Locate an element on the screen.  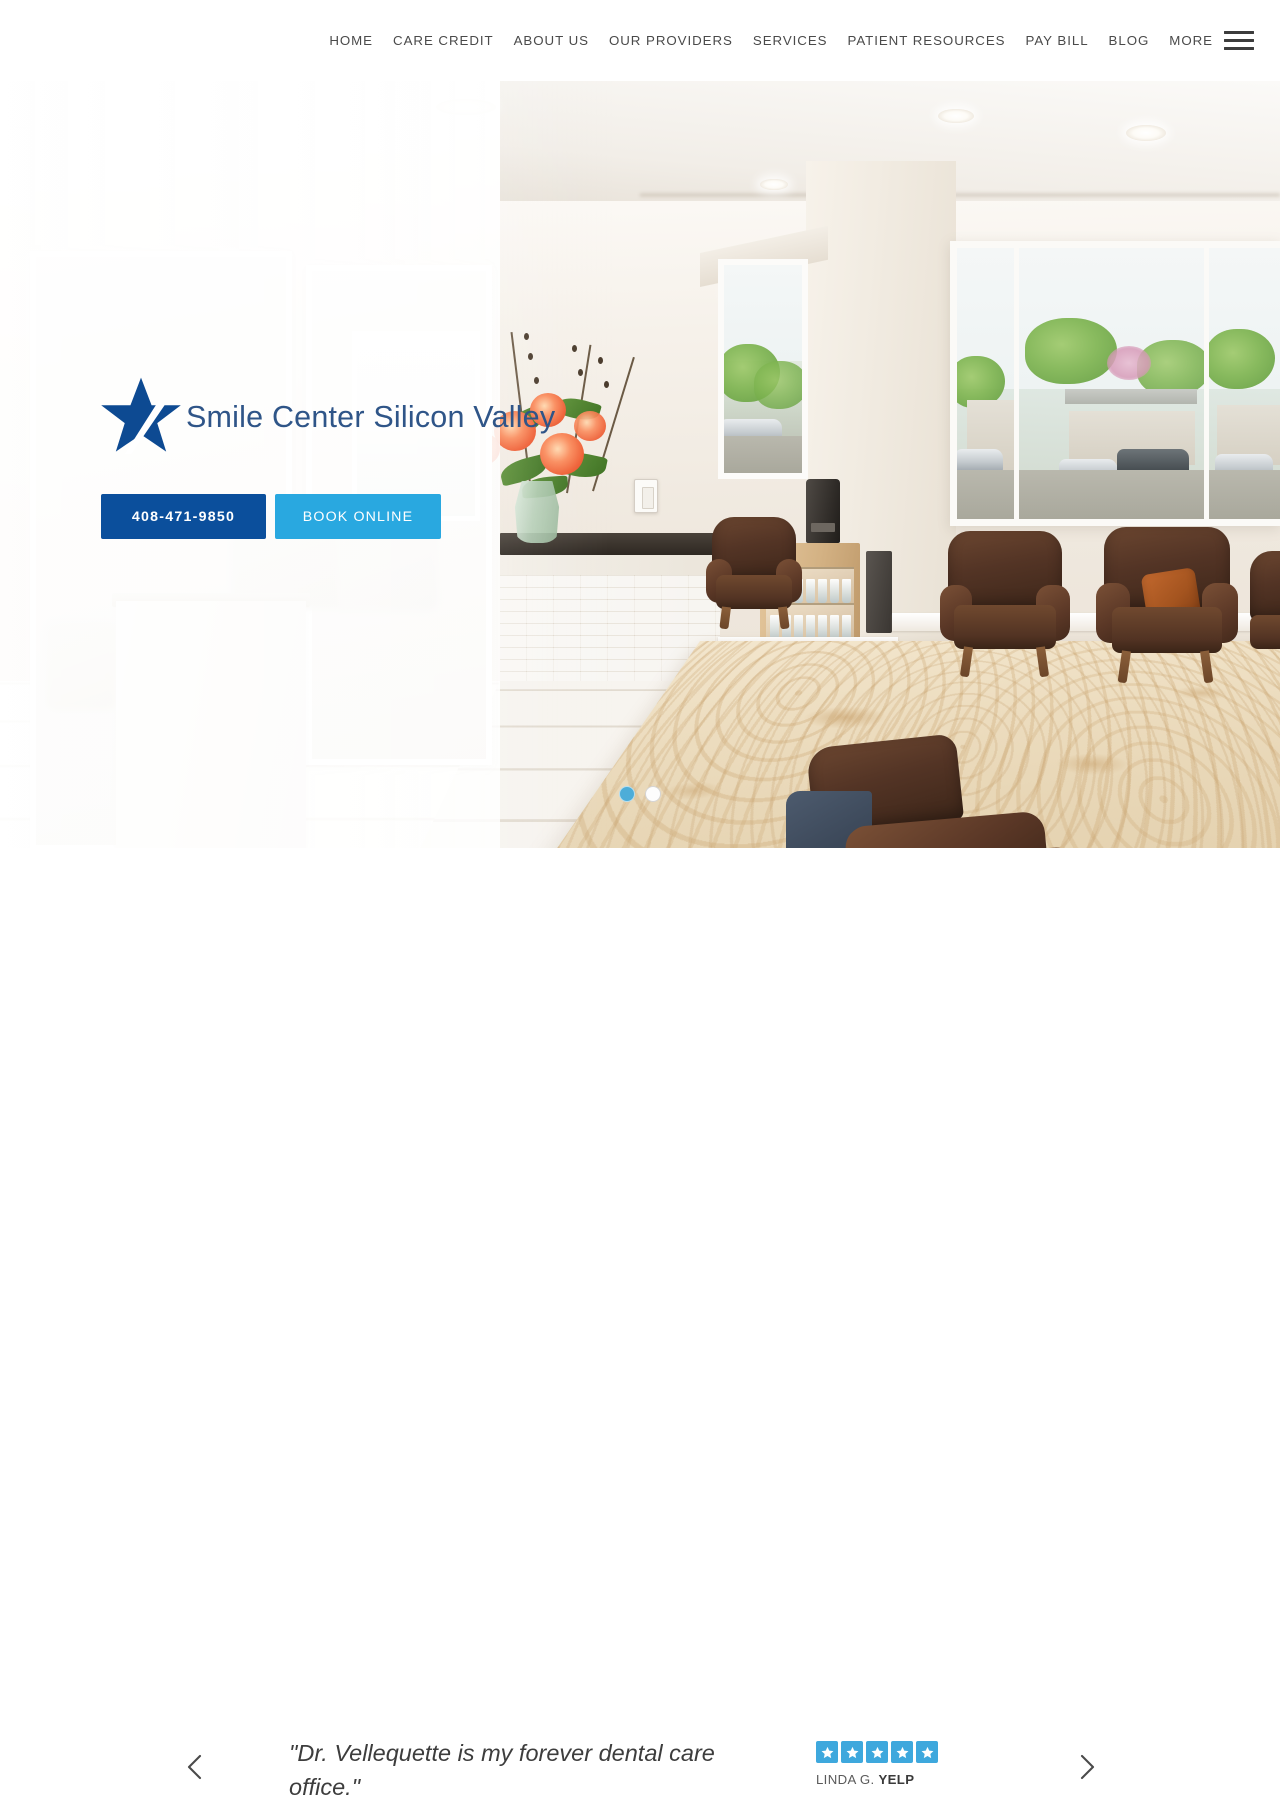
nav-item-pay-bill: PAY BILL is located at coordinates (1057, 40).